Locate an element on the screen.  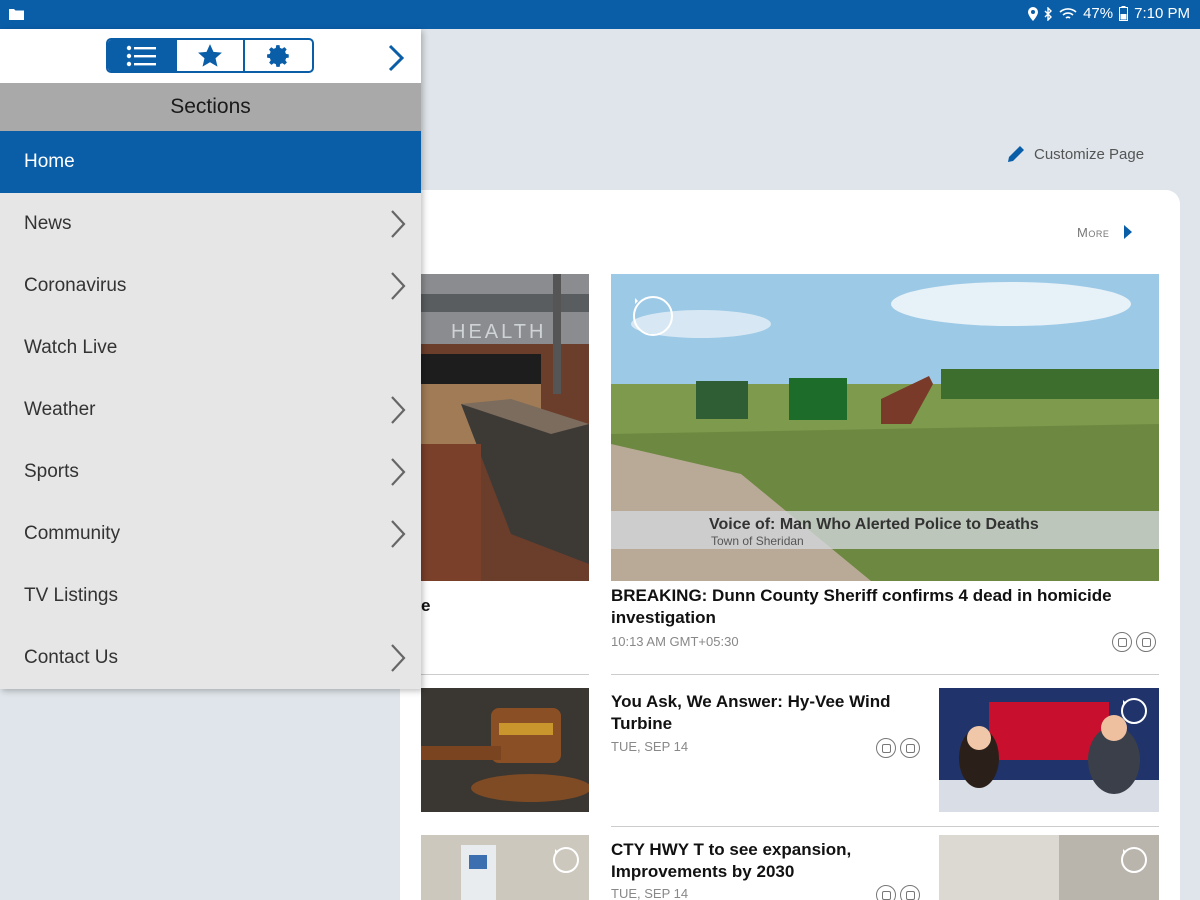
sections-header: Sections is located at coordinates (210, 107).